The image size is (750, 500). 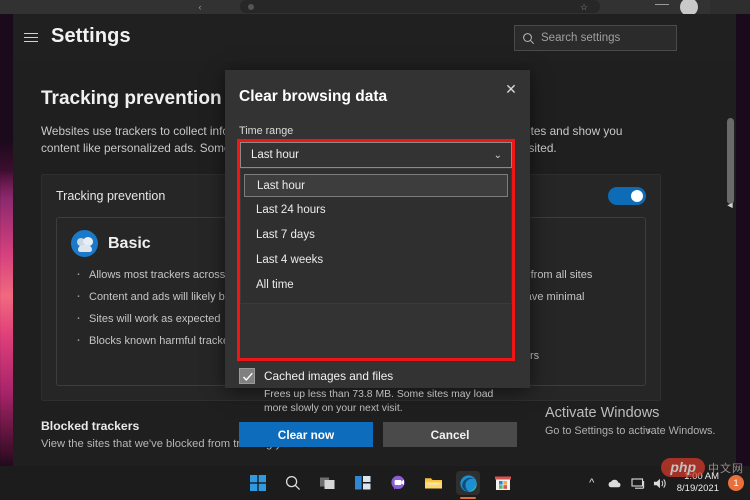 What do you see at coordinates (378, 434) in the screenshot?
I see `dialog-buttons: Clear now Cancel` at bounding box center [378, 434].